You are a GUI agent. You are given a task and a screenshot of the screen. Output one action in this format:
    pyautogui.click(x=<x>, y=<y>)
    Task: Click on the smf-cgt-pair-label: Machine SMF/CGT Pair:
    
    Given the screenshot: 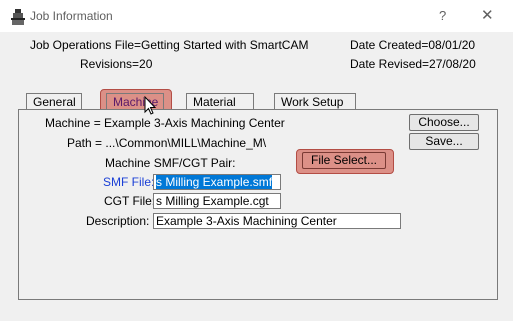 What is the action you would take?
    pyautogui.click(x=170, y=163)
    